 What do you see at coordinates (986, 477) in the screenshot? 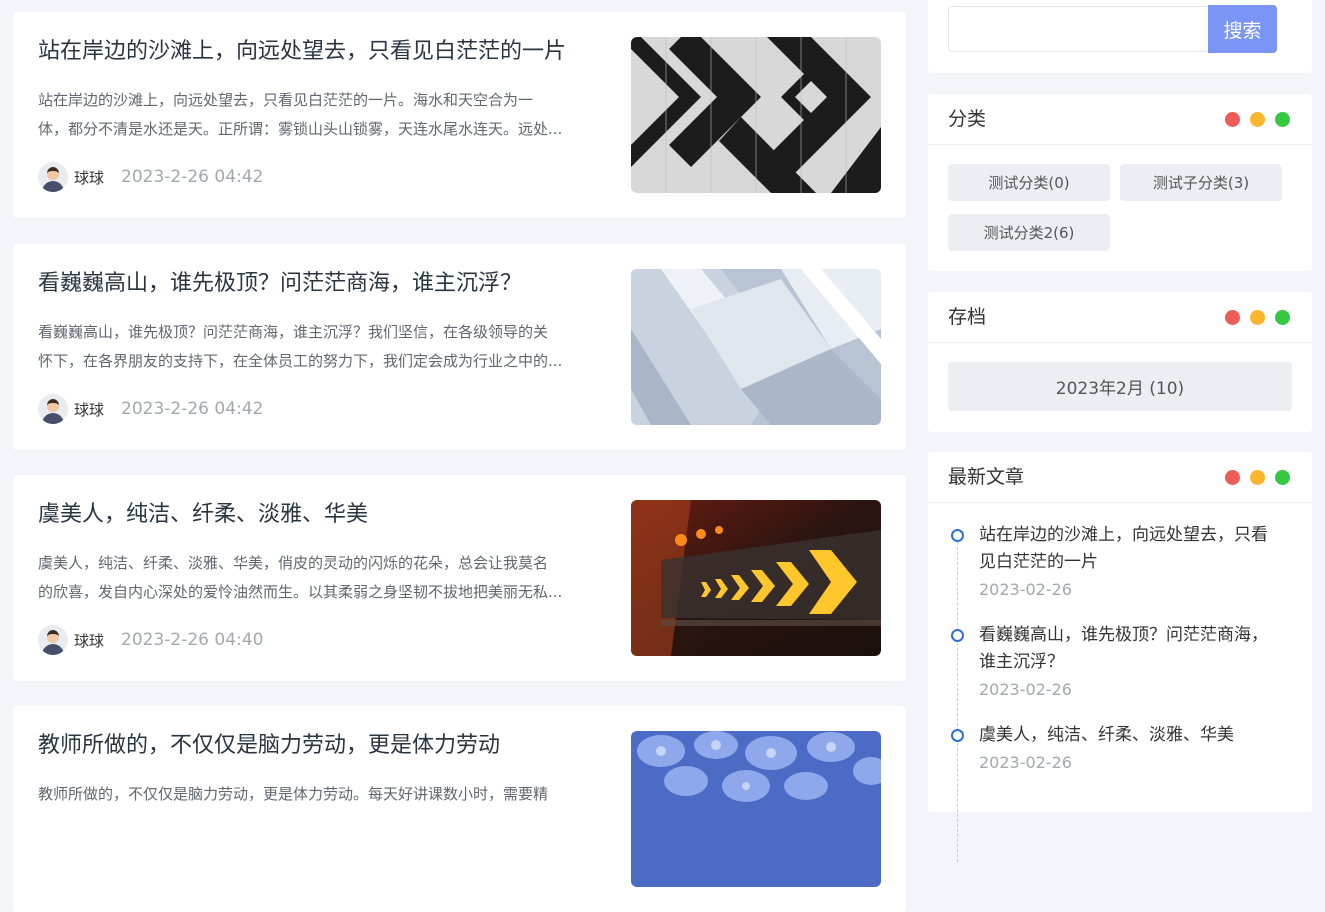
I see `widget-title: 最新文章` at bounding box center [986, 477].